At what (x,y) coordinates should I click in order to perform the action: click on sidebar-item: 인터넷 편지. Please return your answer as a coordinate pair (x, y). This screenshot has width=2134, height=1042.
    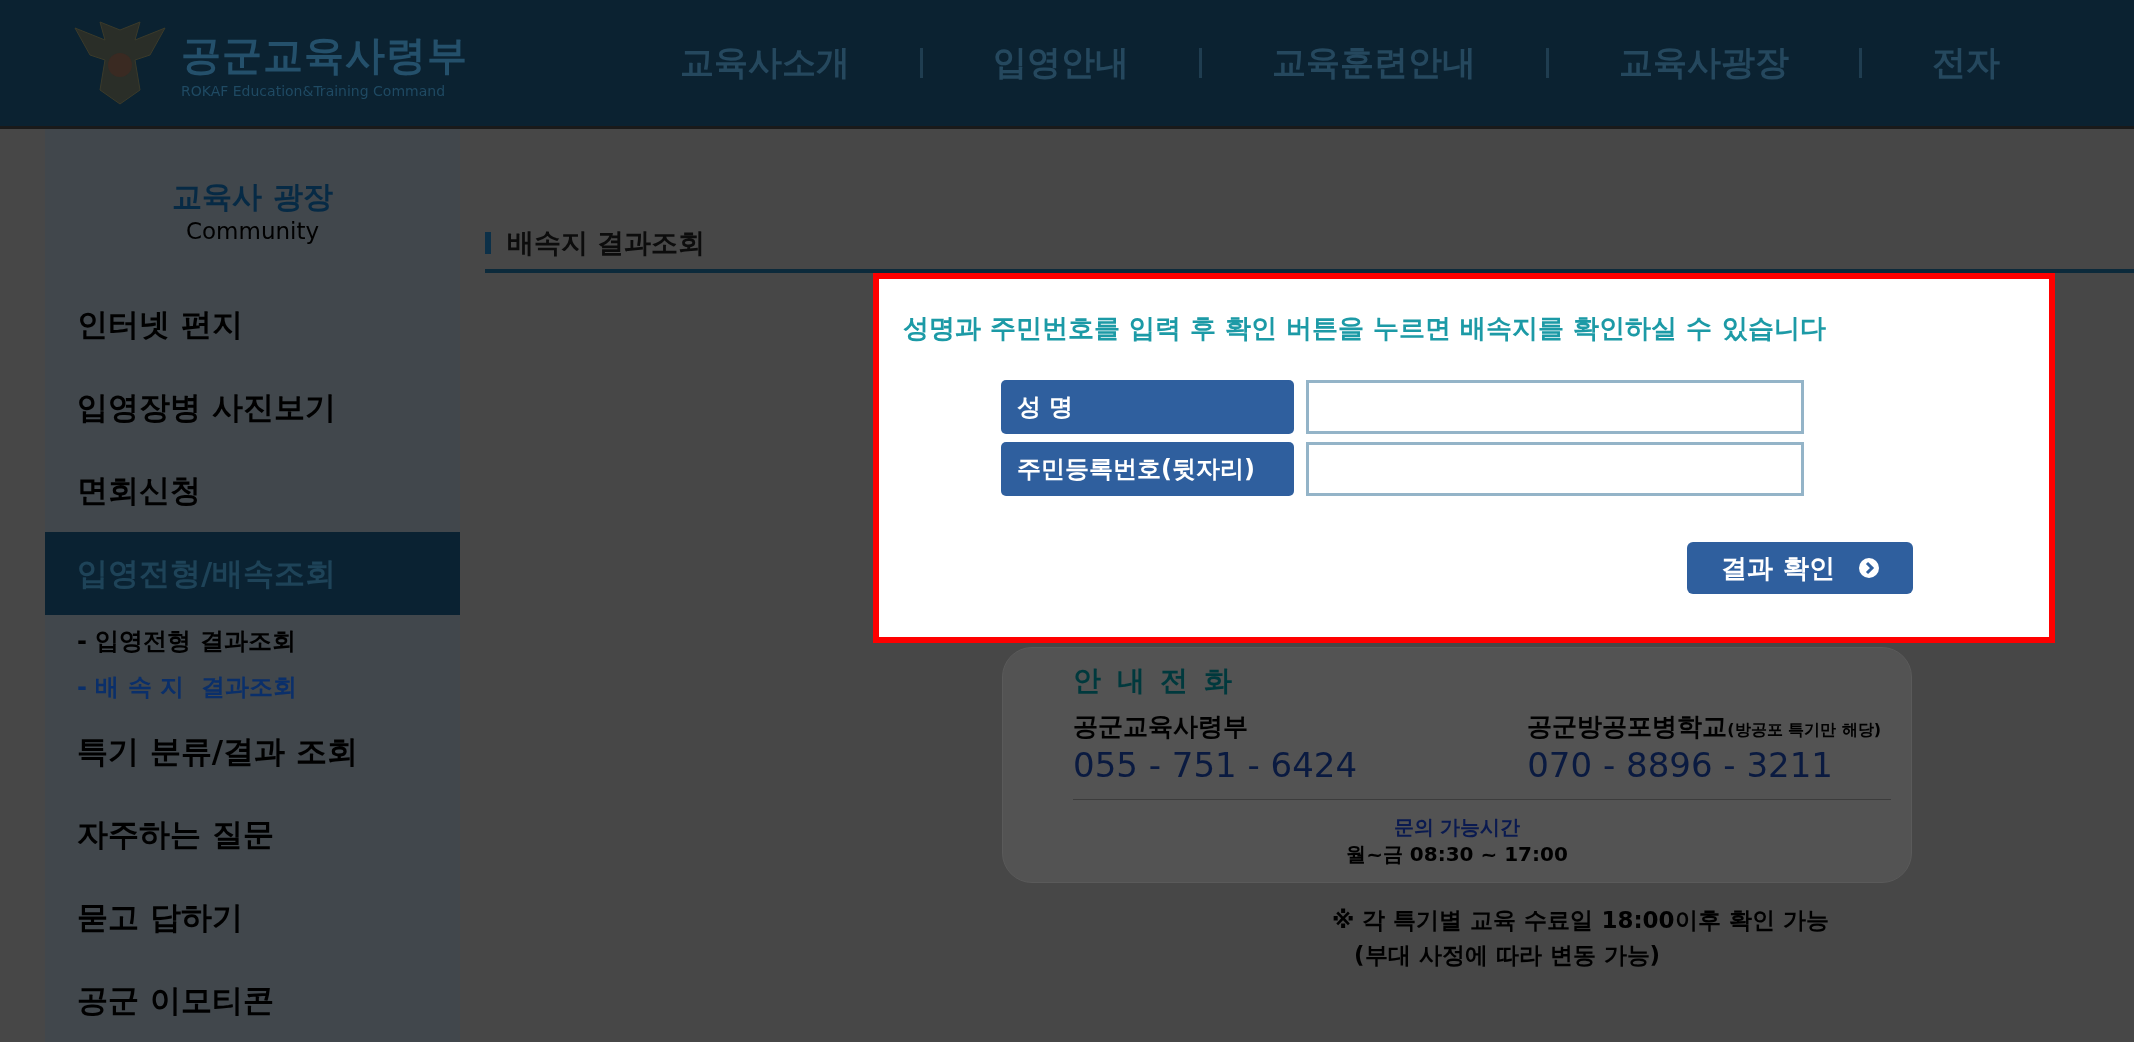
    Looking at the image, I should click on (252, 325).